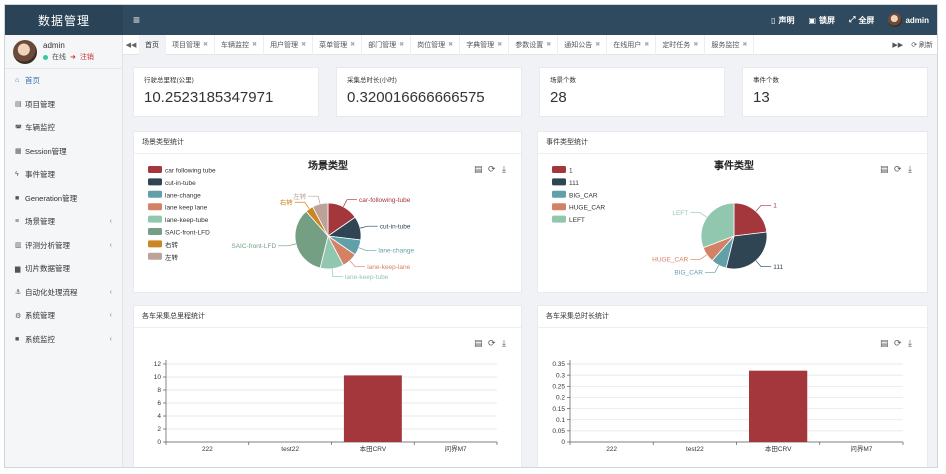 The width and height of the screenshot is (946, 474). Describe the element at coordinates (136, 20) in the screenshot. I see `menu-icon: ≡` at that location.